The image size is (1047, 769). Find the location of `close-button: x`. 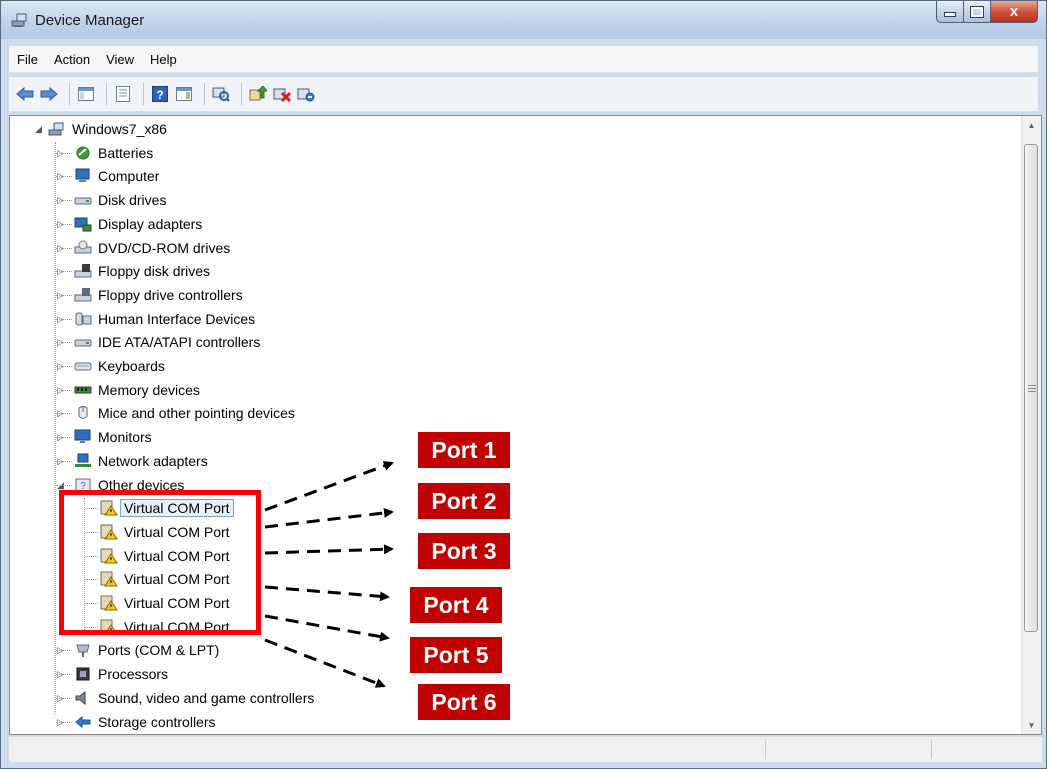

close-button: x is located at coordinates (1014, 12).